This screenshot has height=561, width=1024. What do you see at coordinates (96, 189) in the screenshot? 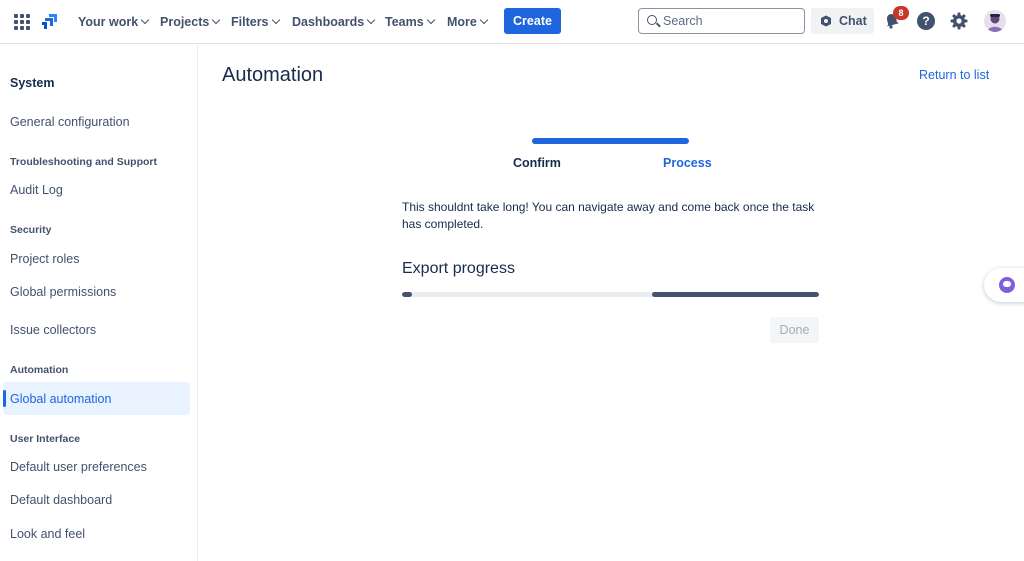
I see `sidebar-item-audit-log: Audit Log` at bounding box center [96, 189].